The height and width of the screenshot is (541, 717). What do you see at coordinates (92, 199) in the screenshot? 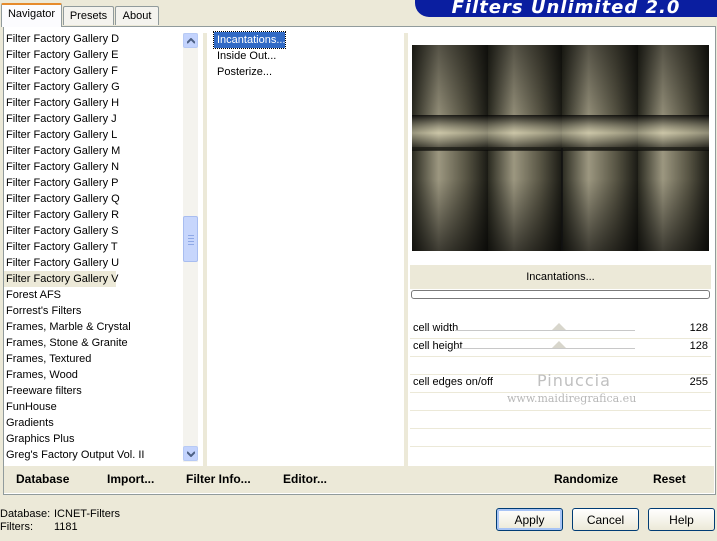
I see `category-item: Filter Factory Gallery Q` at bounding box center [92, 199].